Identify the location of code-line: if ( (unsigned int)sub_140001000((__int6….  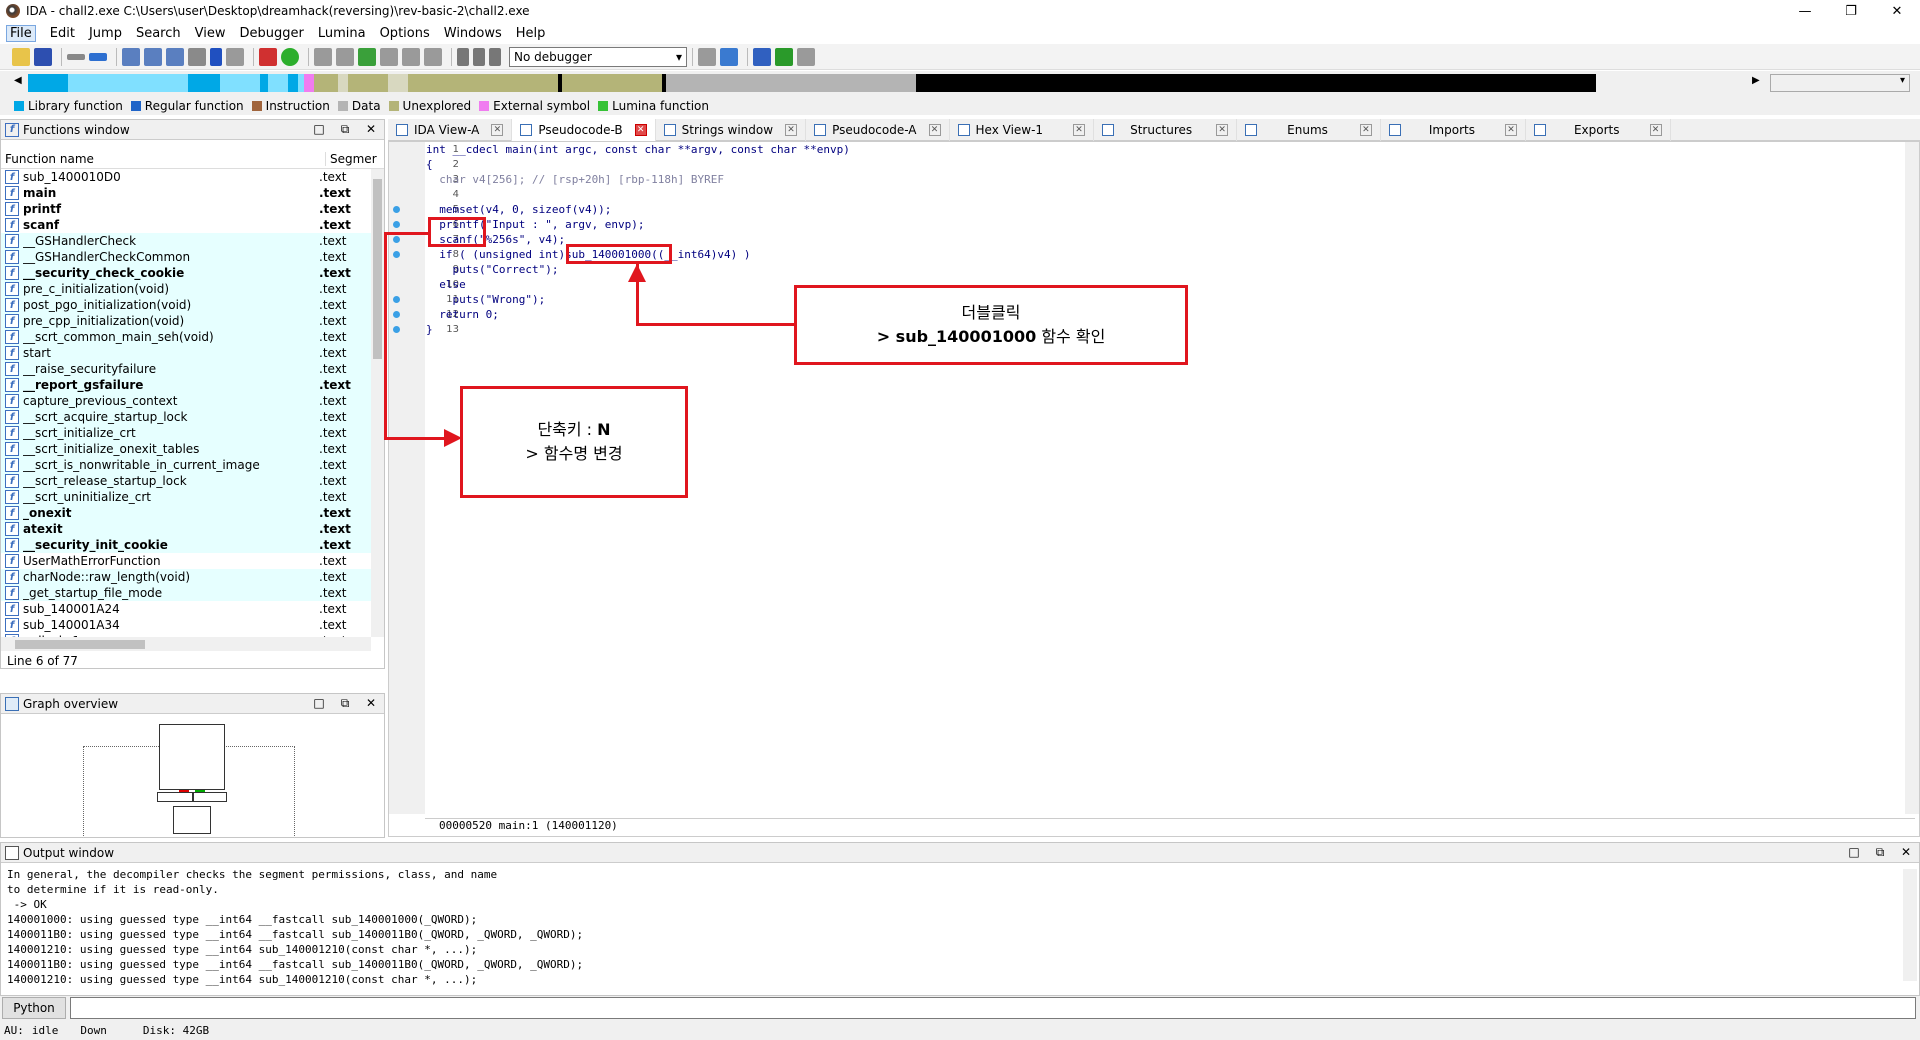
(876, 254).